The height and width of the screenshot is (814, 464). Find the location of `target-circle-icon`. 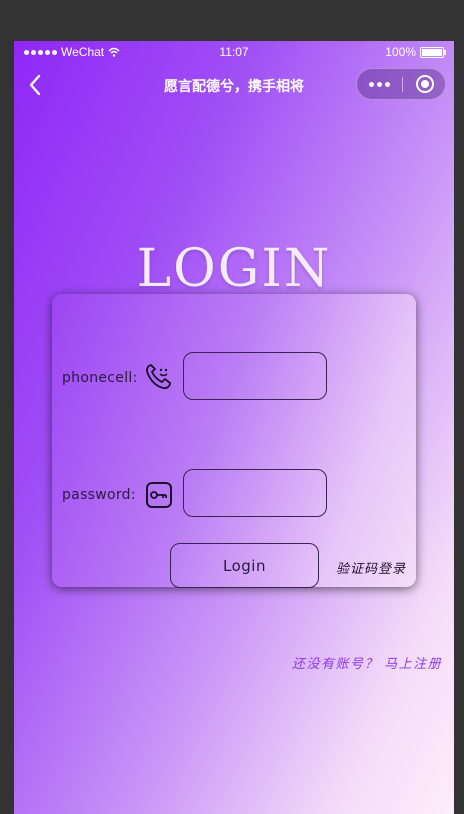

target-circle-icon is located at coordinates (425, 84).